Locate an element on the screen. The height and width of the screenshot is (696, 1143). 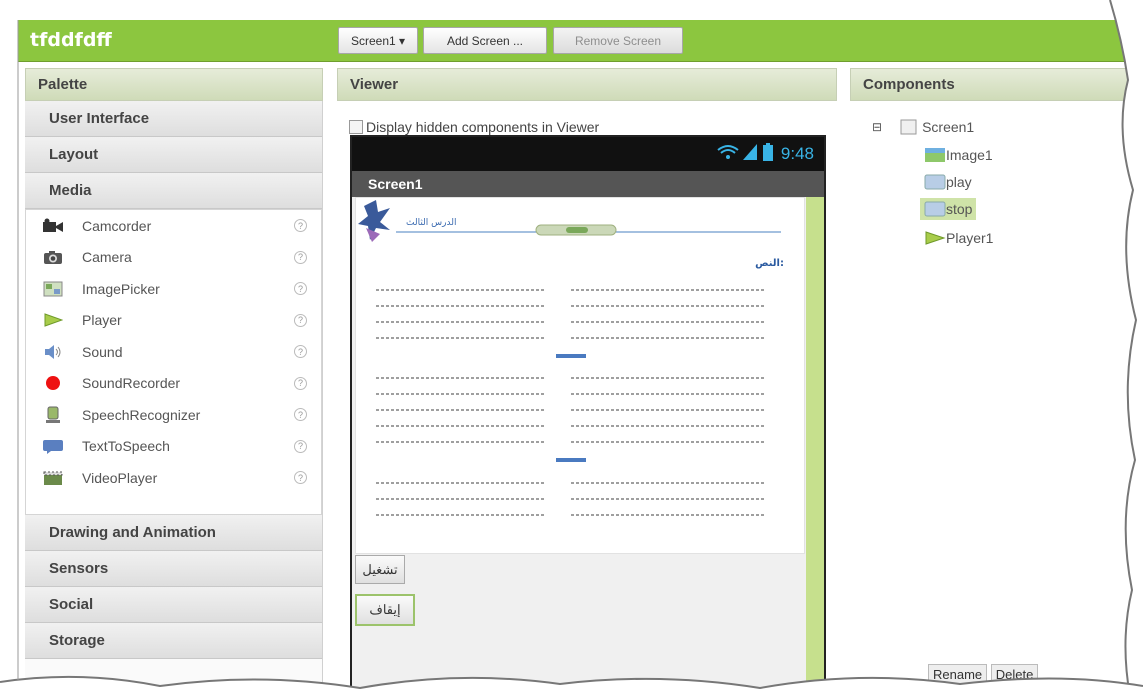
collapse-icon: ⊟ is located at coordinates (877, 127).